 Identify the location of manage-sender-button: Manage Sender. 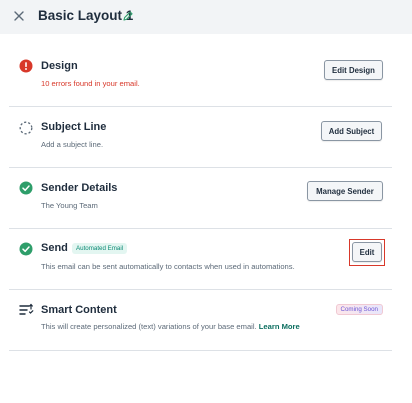
(345, 191).